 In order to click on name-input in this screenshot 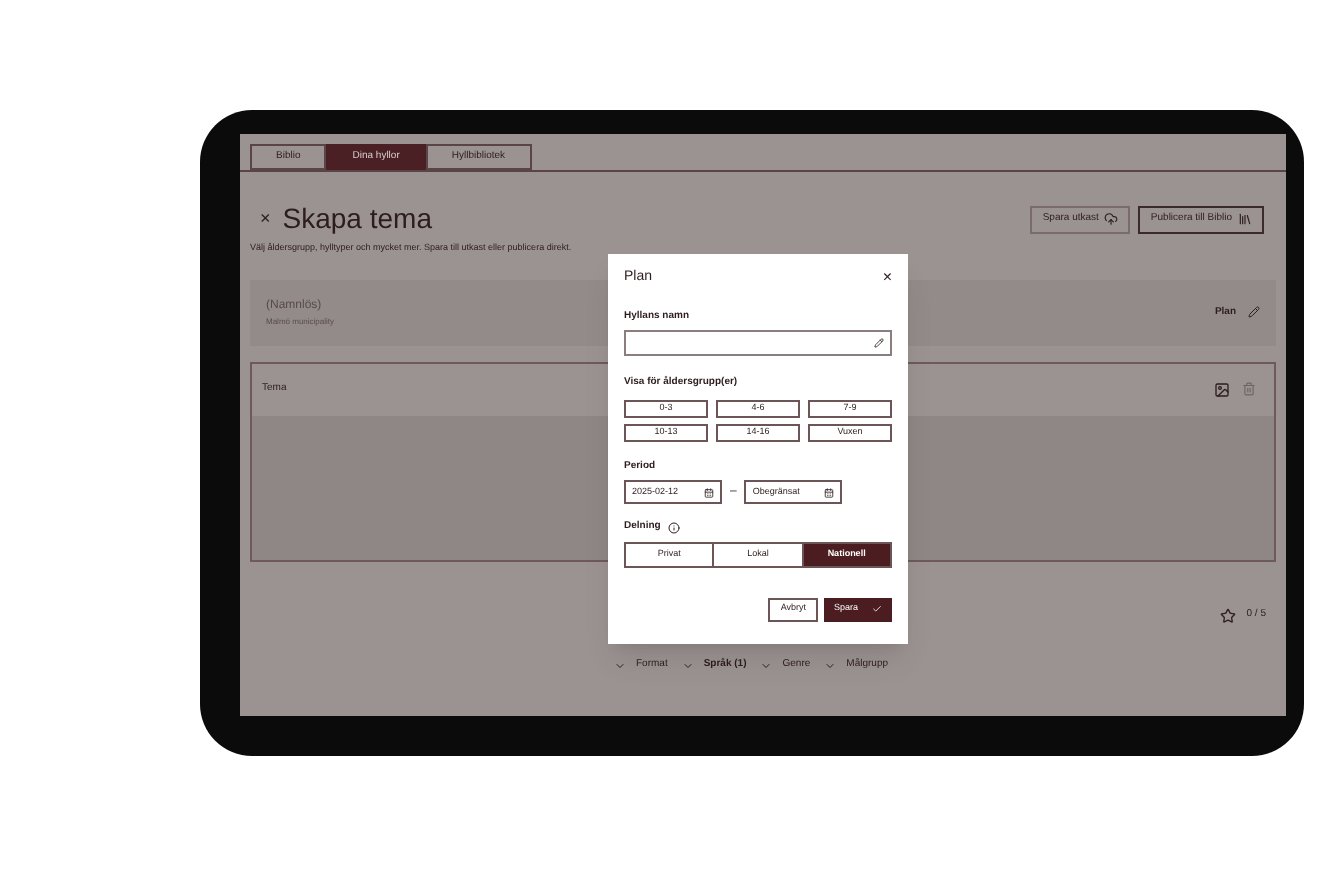, I will do `click(758, 343)`.